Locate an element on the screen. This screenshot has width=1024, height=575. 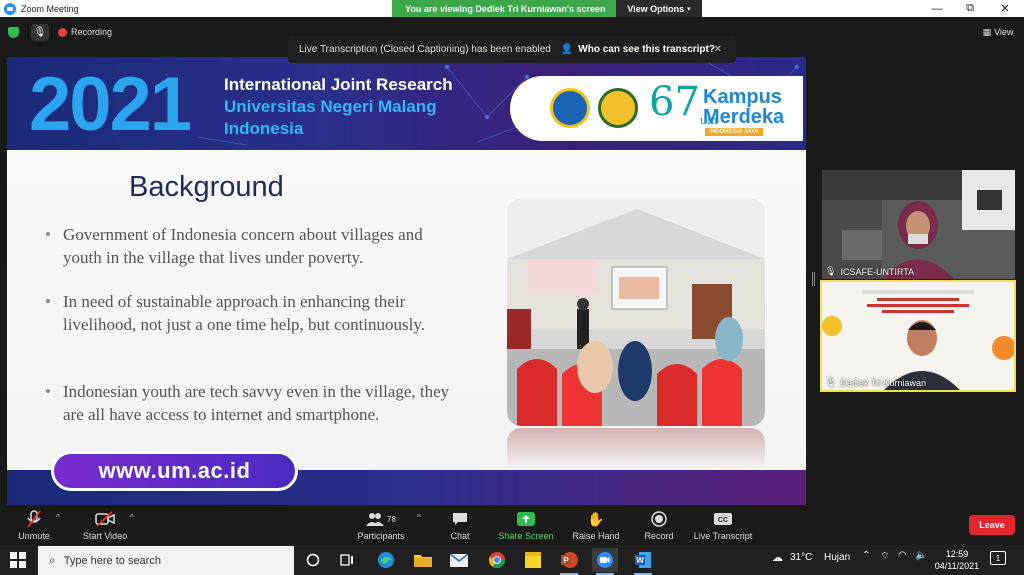
weather-condition: Hujan is located at coordinates (837, 557).